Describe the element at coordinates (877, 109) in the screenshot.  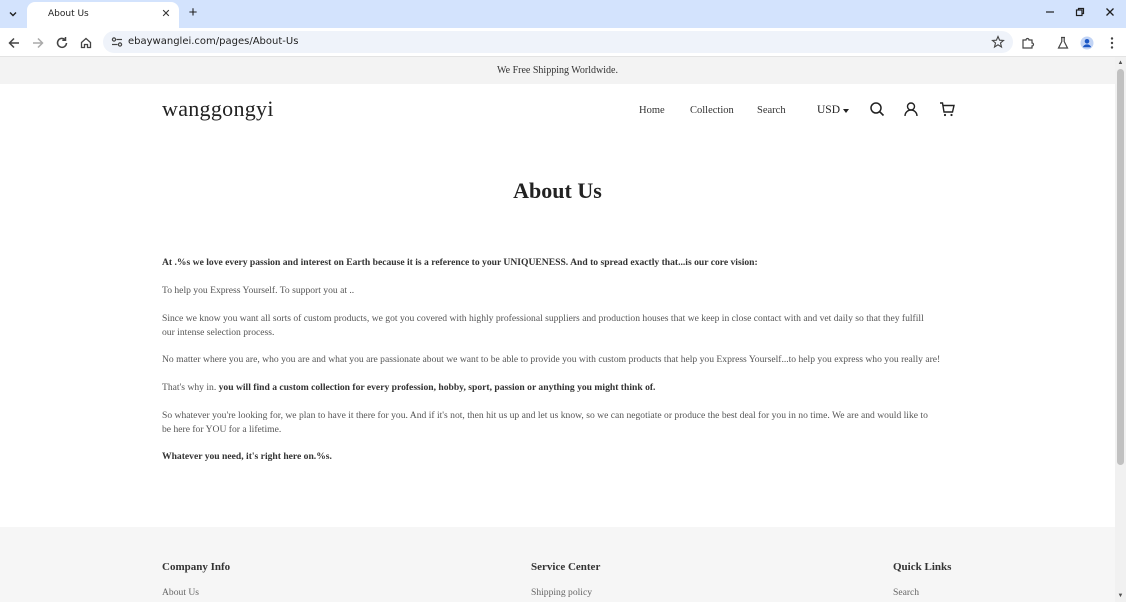
I see `search-icon` at that location.